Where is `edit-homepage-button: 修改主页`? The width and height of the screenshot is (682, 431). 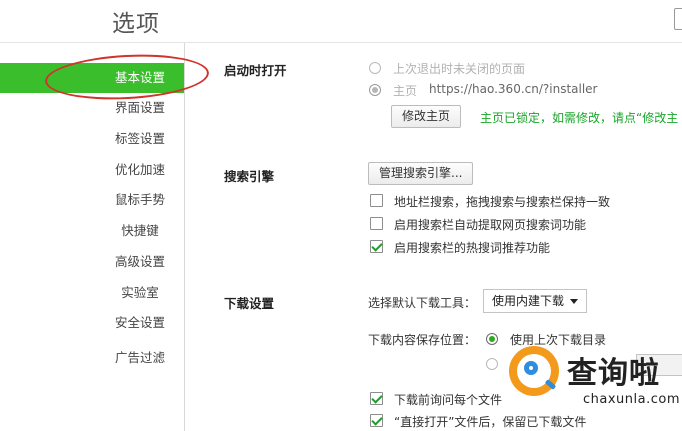
edit-homepage-button: 修改主页 is located at coordinates (426, 116).